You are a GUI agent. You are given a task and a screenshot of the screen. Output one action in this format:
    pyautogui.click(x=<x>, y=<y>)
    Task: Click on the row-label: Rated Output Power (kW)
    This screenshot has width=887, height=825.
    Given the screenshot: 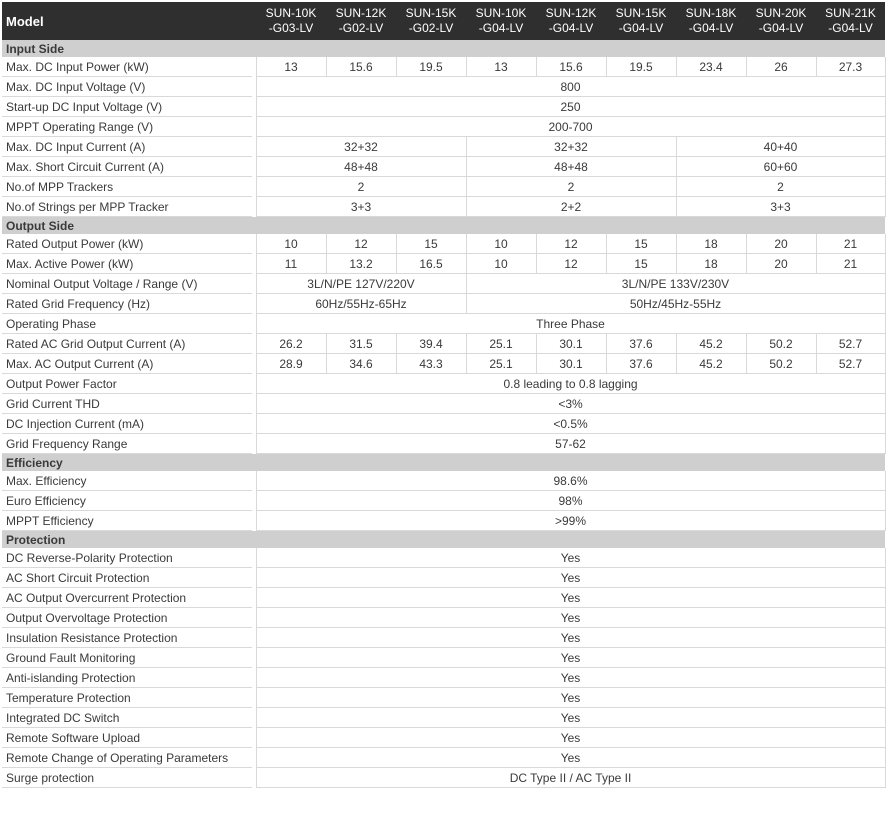 What is the action you would take?
    pyautogui.click(x=127, y=244)
    